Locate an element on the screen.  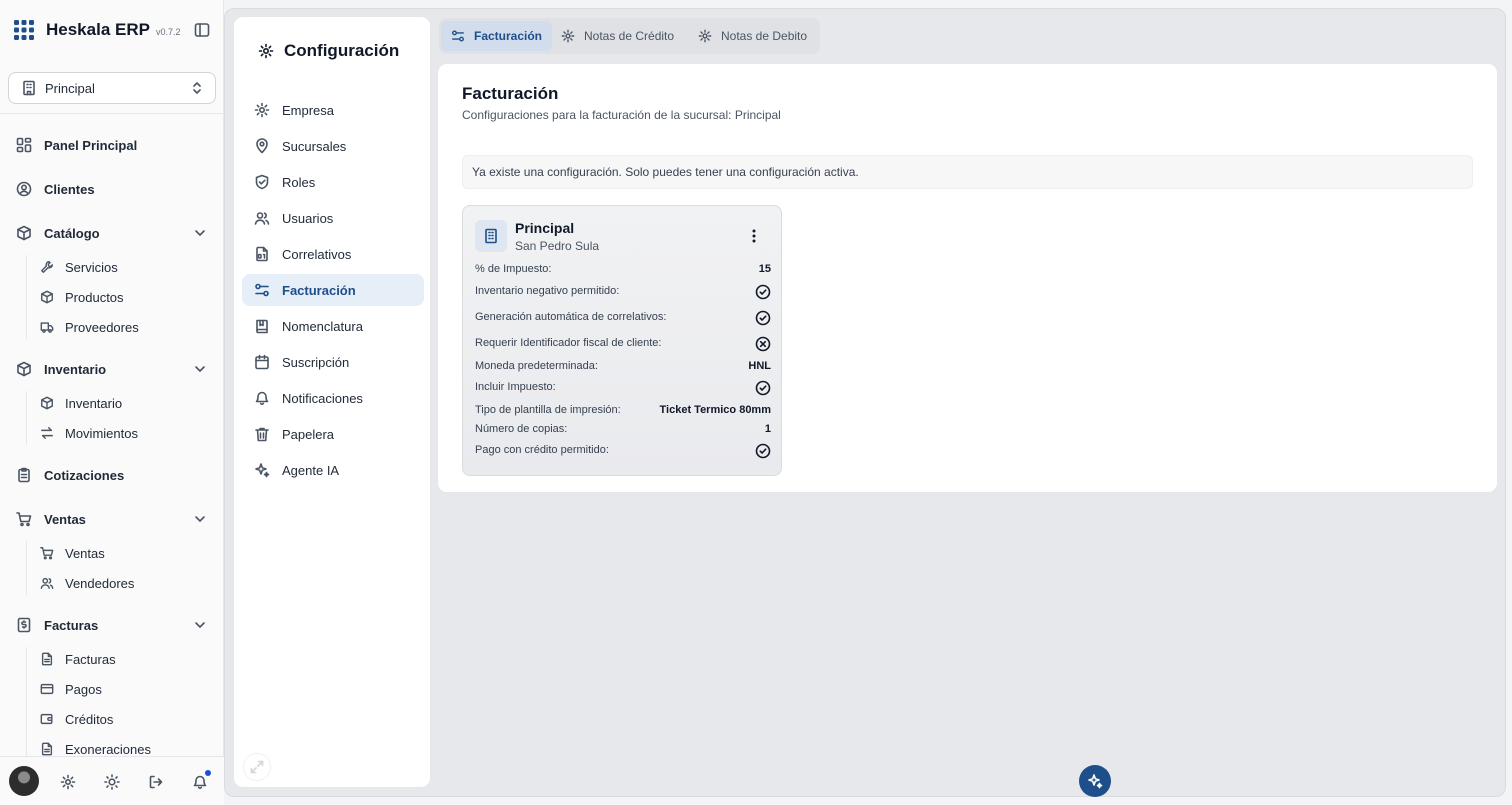
ai-assistant-button is located at coordinates (1095, 781).